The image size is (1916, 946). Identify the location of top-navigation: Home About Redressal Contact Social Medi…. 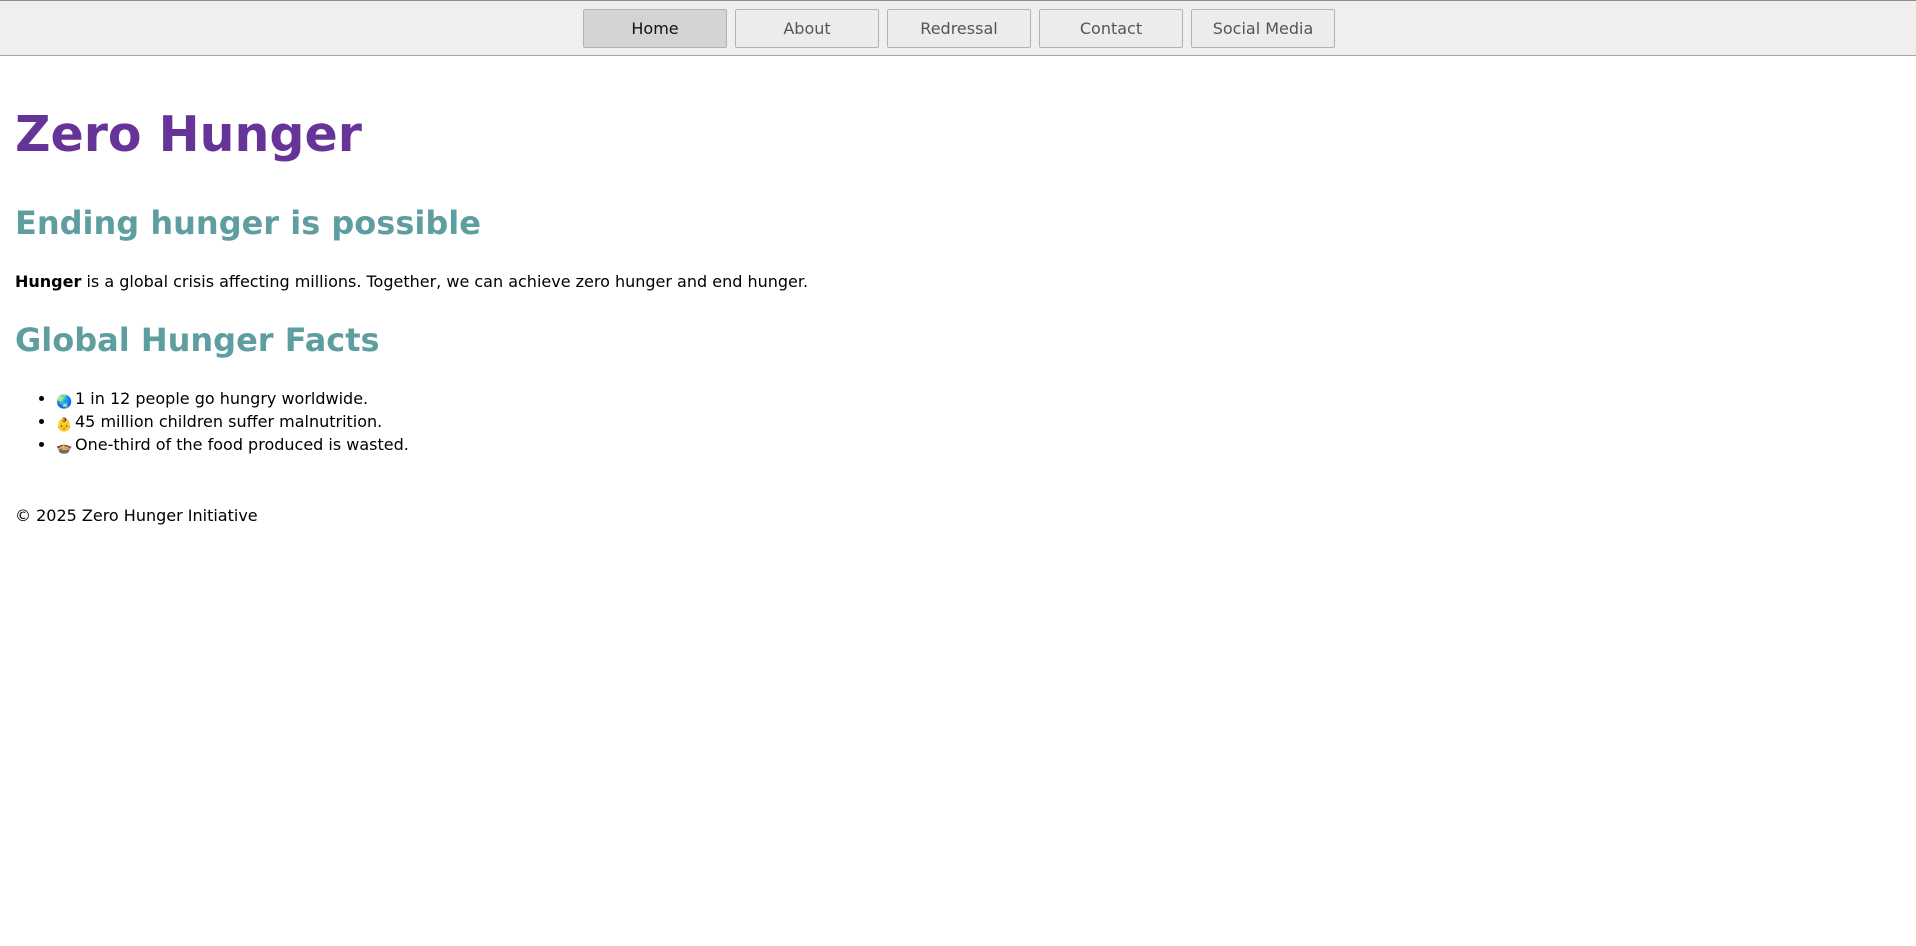
(958, 28).